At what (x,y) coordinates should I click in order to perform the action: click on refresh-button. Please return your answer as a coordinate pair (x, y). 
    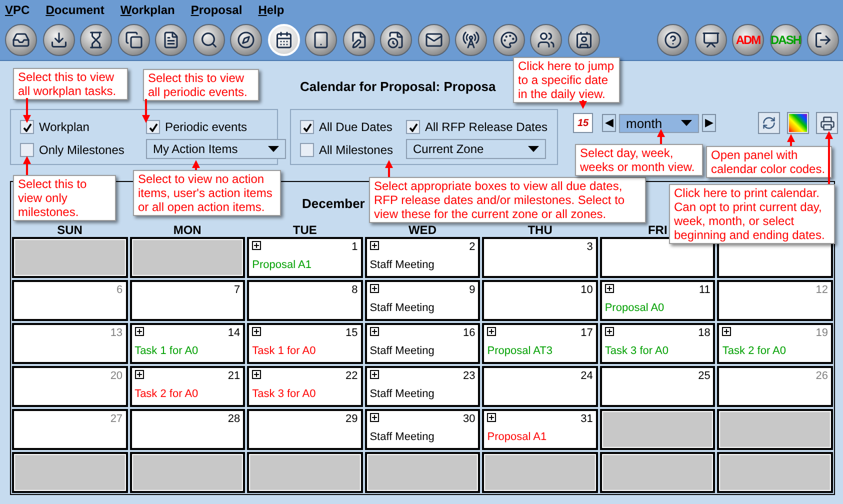
    Looking at the image, I should click on (769, 123).